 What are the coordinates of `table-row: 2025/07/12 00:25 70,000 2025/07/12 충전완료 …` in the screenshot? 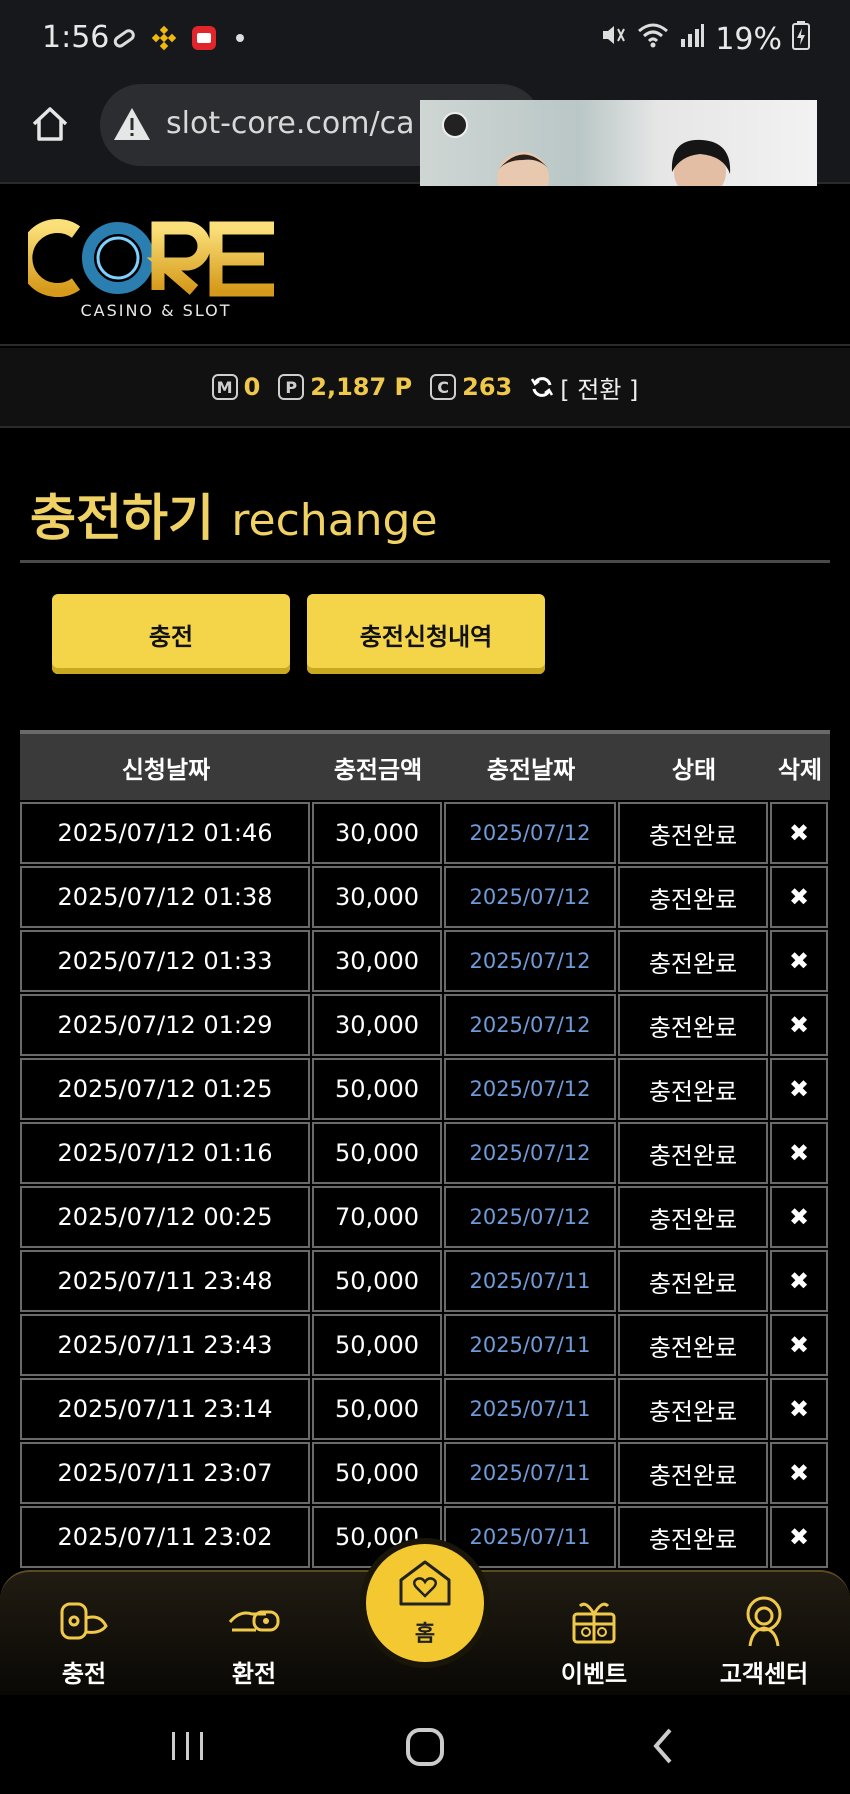 It's located at (425, 1218).